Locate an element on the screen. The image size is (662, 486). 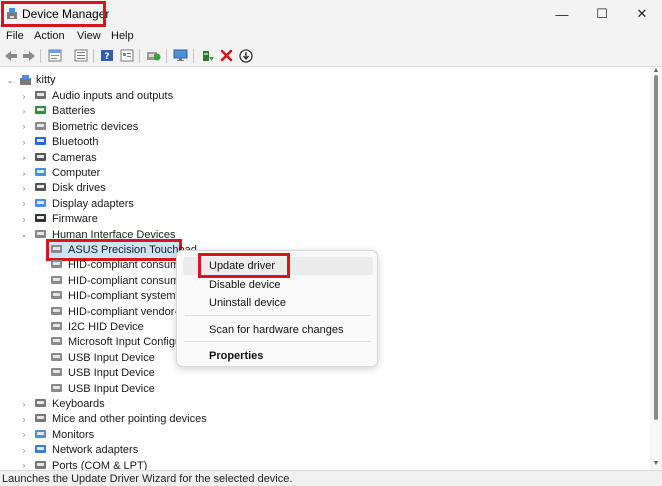
computer-root-icon is located at coordinates (25, 80).